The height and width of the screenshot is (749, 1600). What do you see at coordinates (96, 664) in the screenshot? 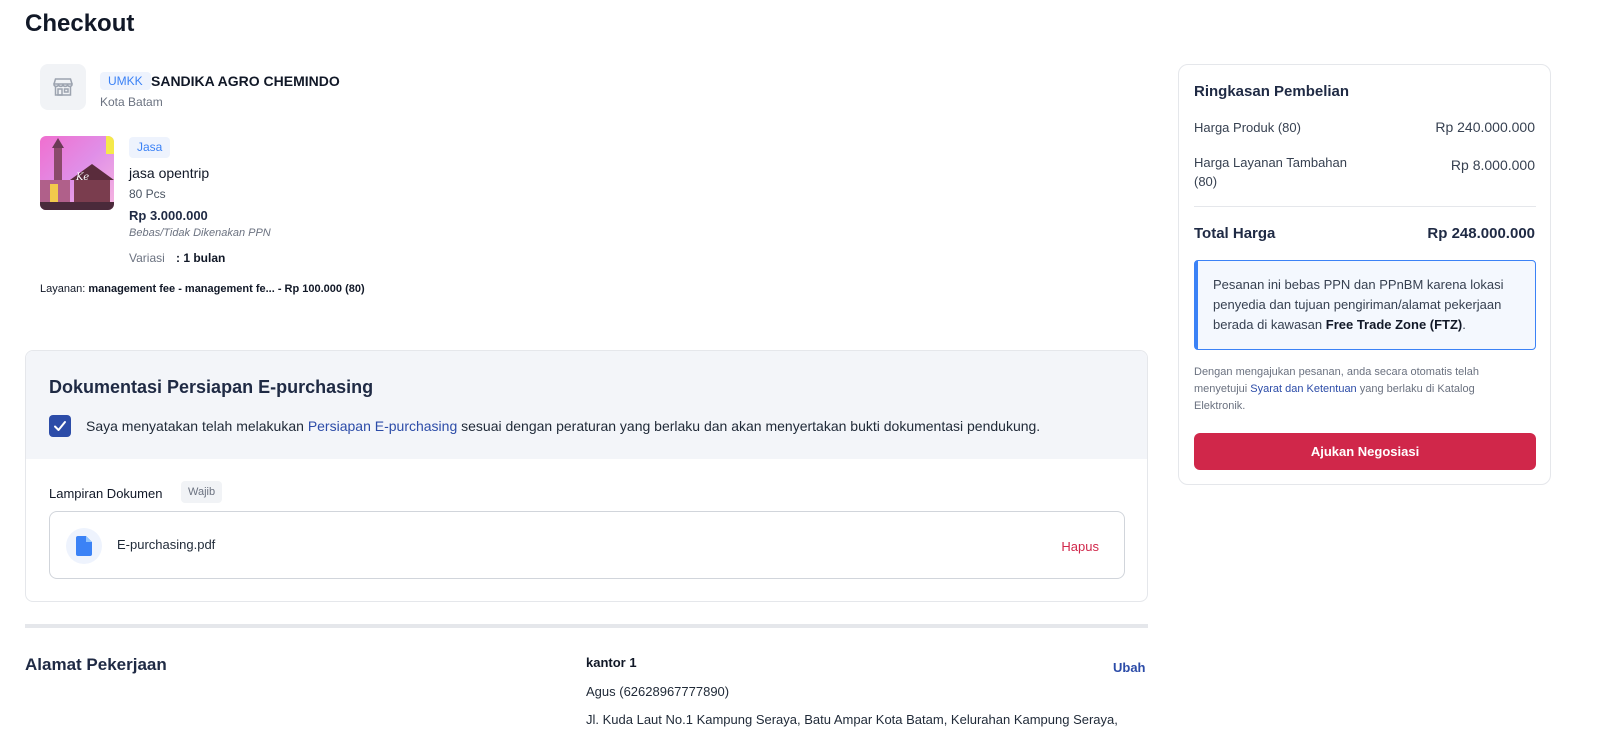
I see `address-section-title: Alamat Pekerjaan` at bounding box center [96, 664].